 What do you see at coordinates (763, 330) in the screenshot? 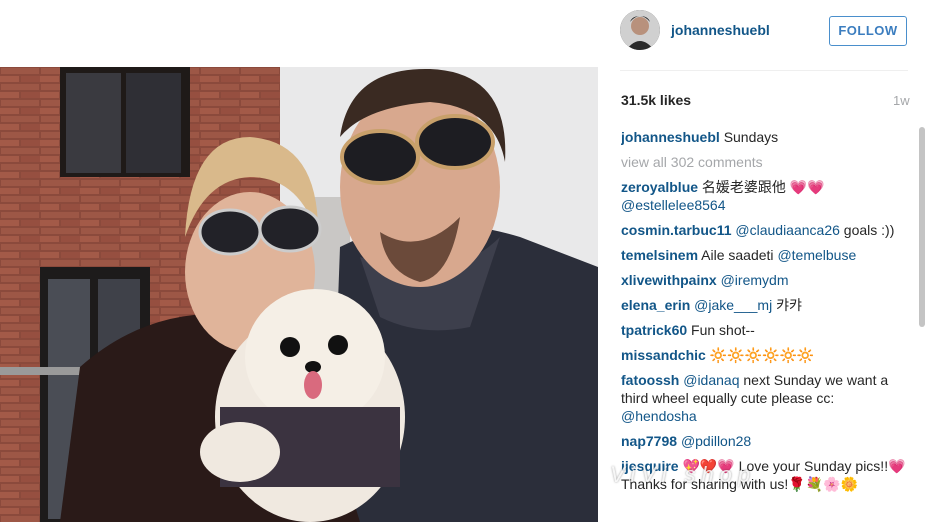
I see `comment-item: tpatrick60 Fun shot--` at bounding box center [763, 330].